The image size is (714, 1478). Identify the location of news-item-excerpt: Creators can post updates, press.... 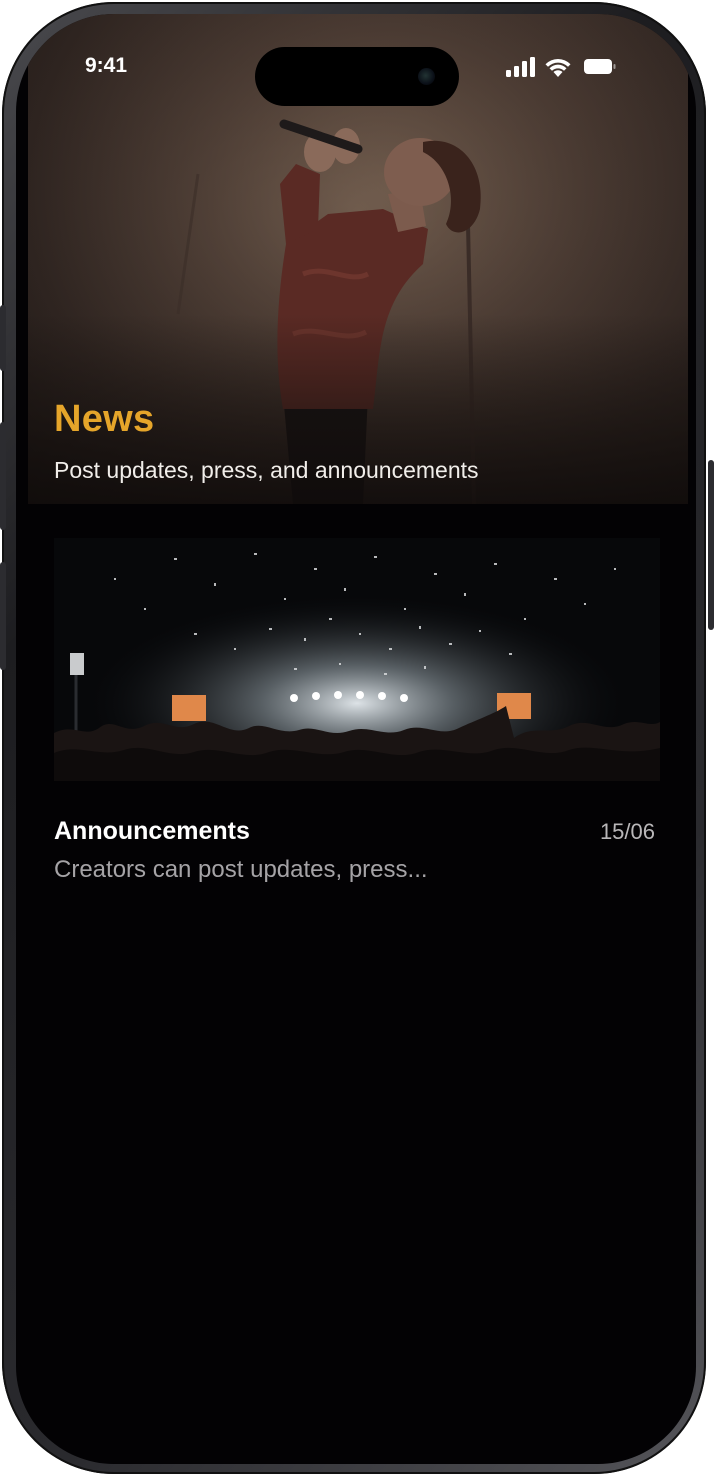
(241, 870).